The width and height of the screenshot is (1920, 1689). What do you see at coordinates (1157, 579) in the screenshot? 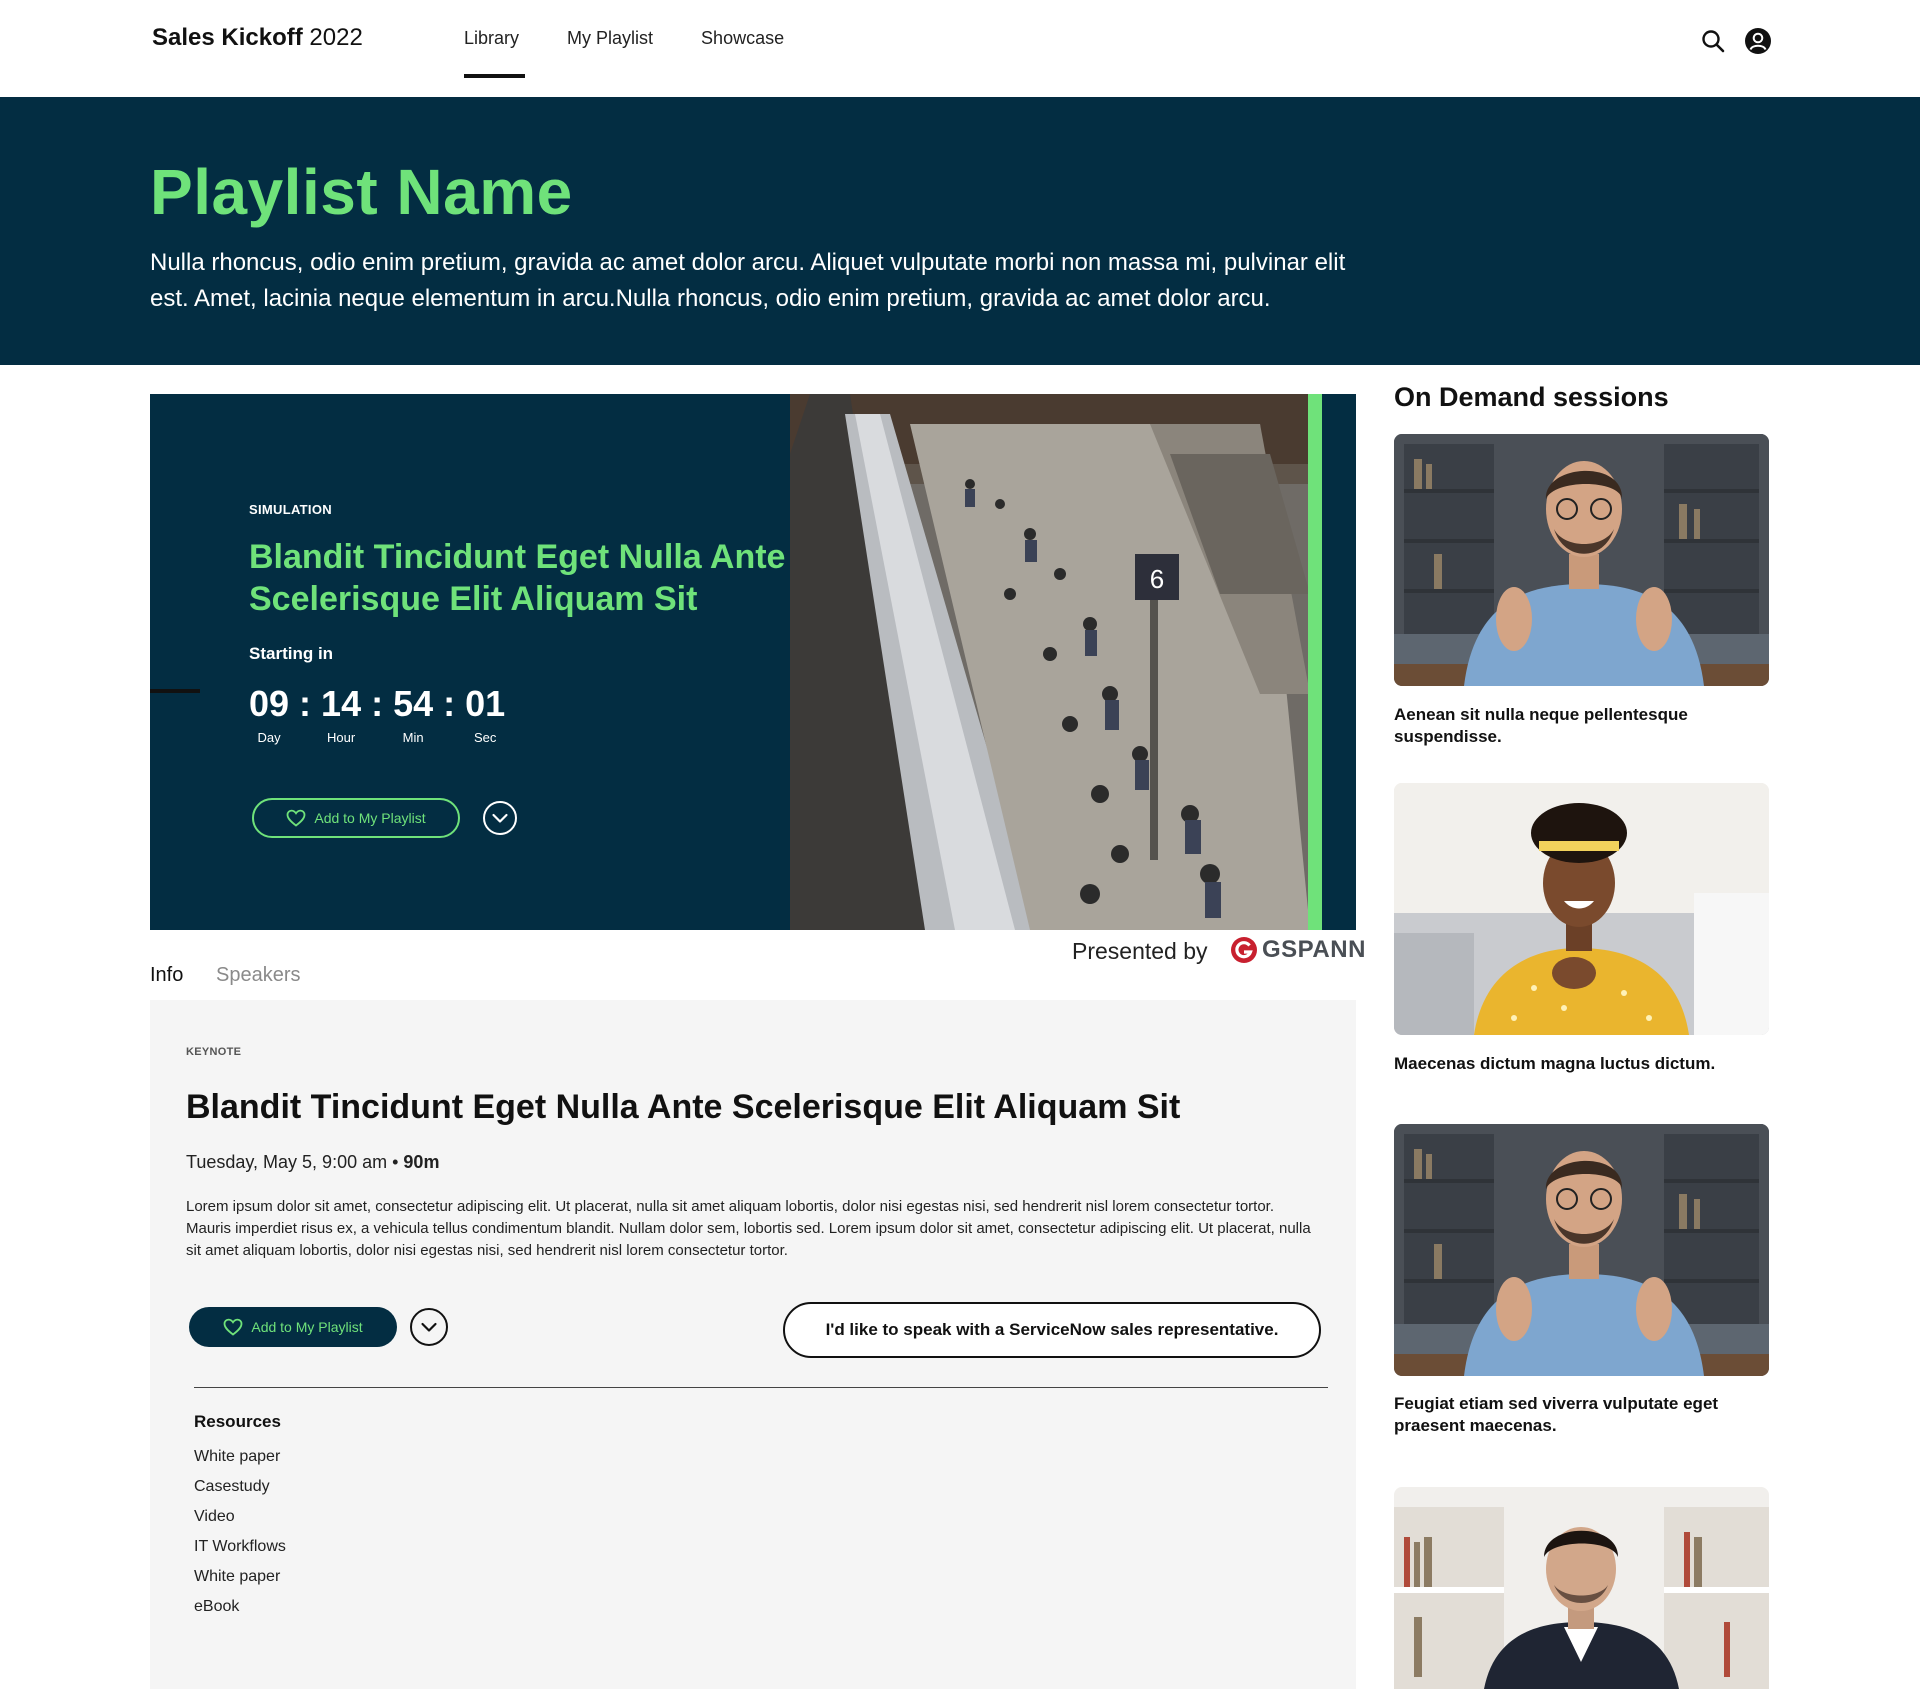
I see `platform-number: 6` at bounding box center [1157, 579].